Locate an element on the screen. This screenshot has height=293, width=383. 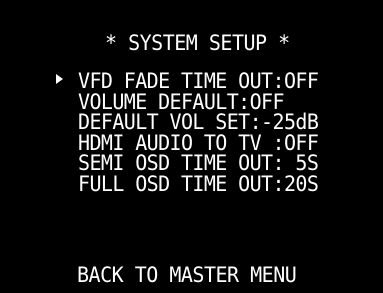
menu-item-label: FULL OSD TIME OUT:20S is located at coordinates (198, 183).